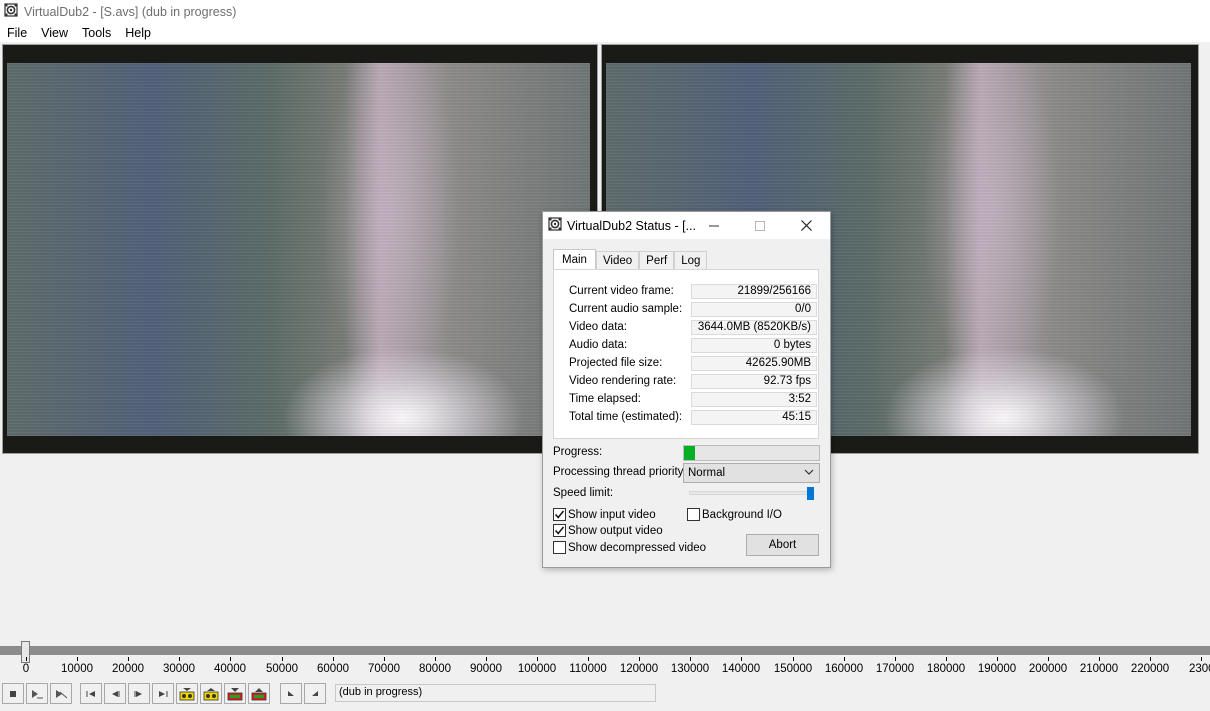  What do you see at coordinates (1099, 669) in the screenshot?
I see `timeline-tick-label: 210000` at bounding box center [1099, 669].